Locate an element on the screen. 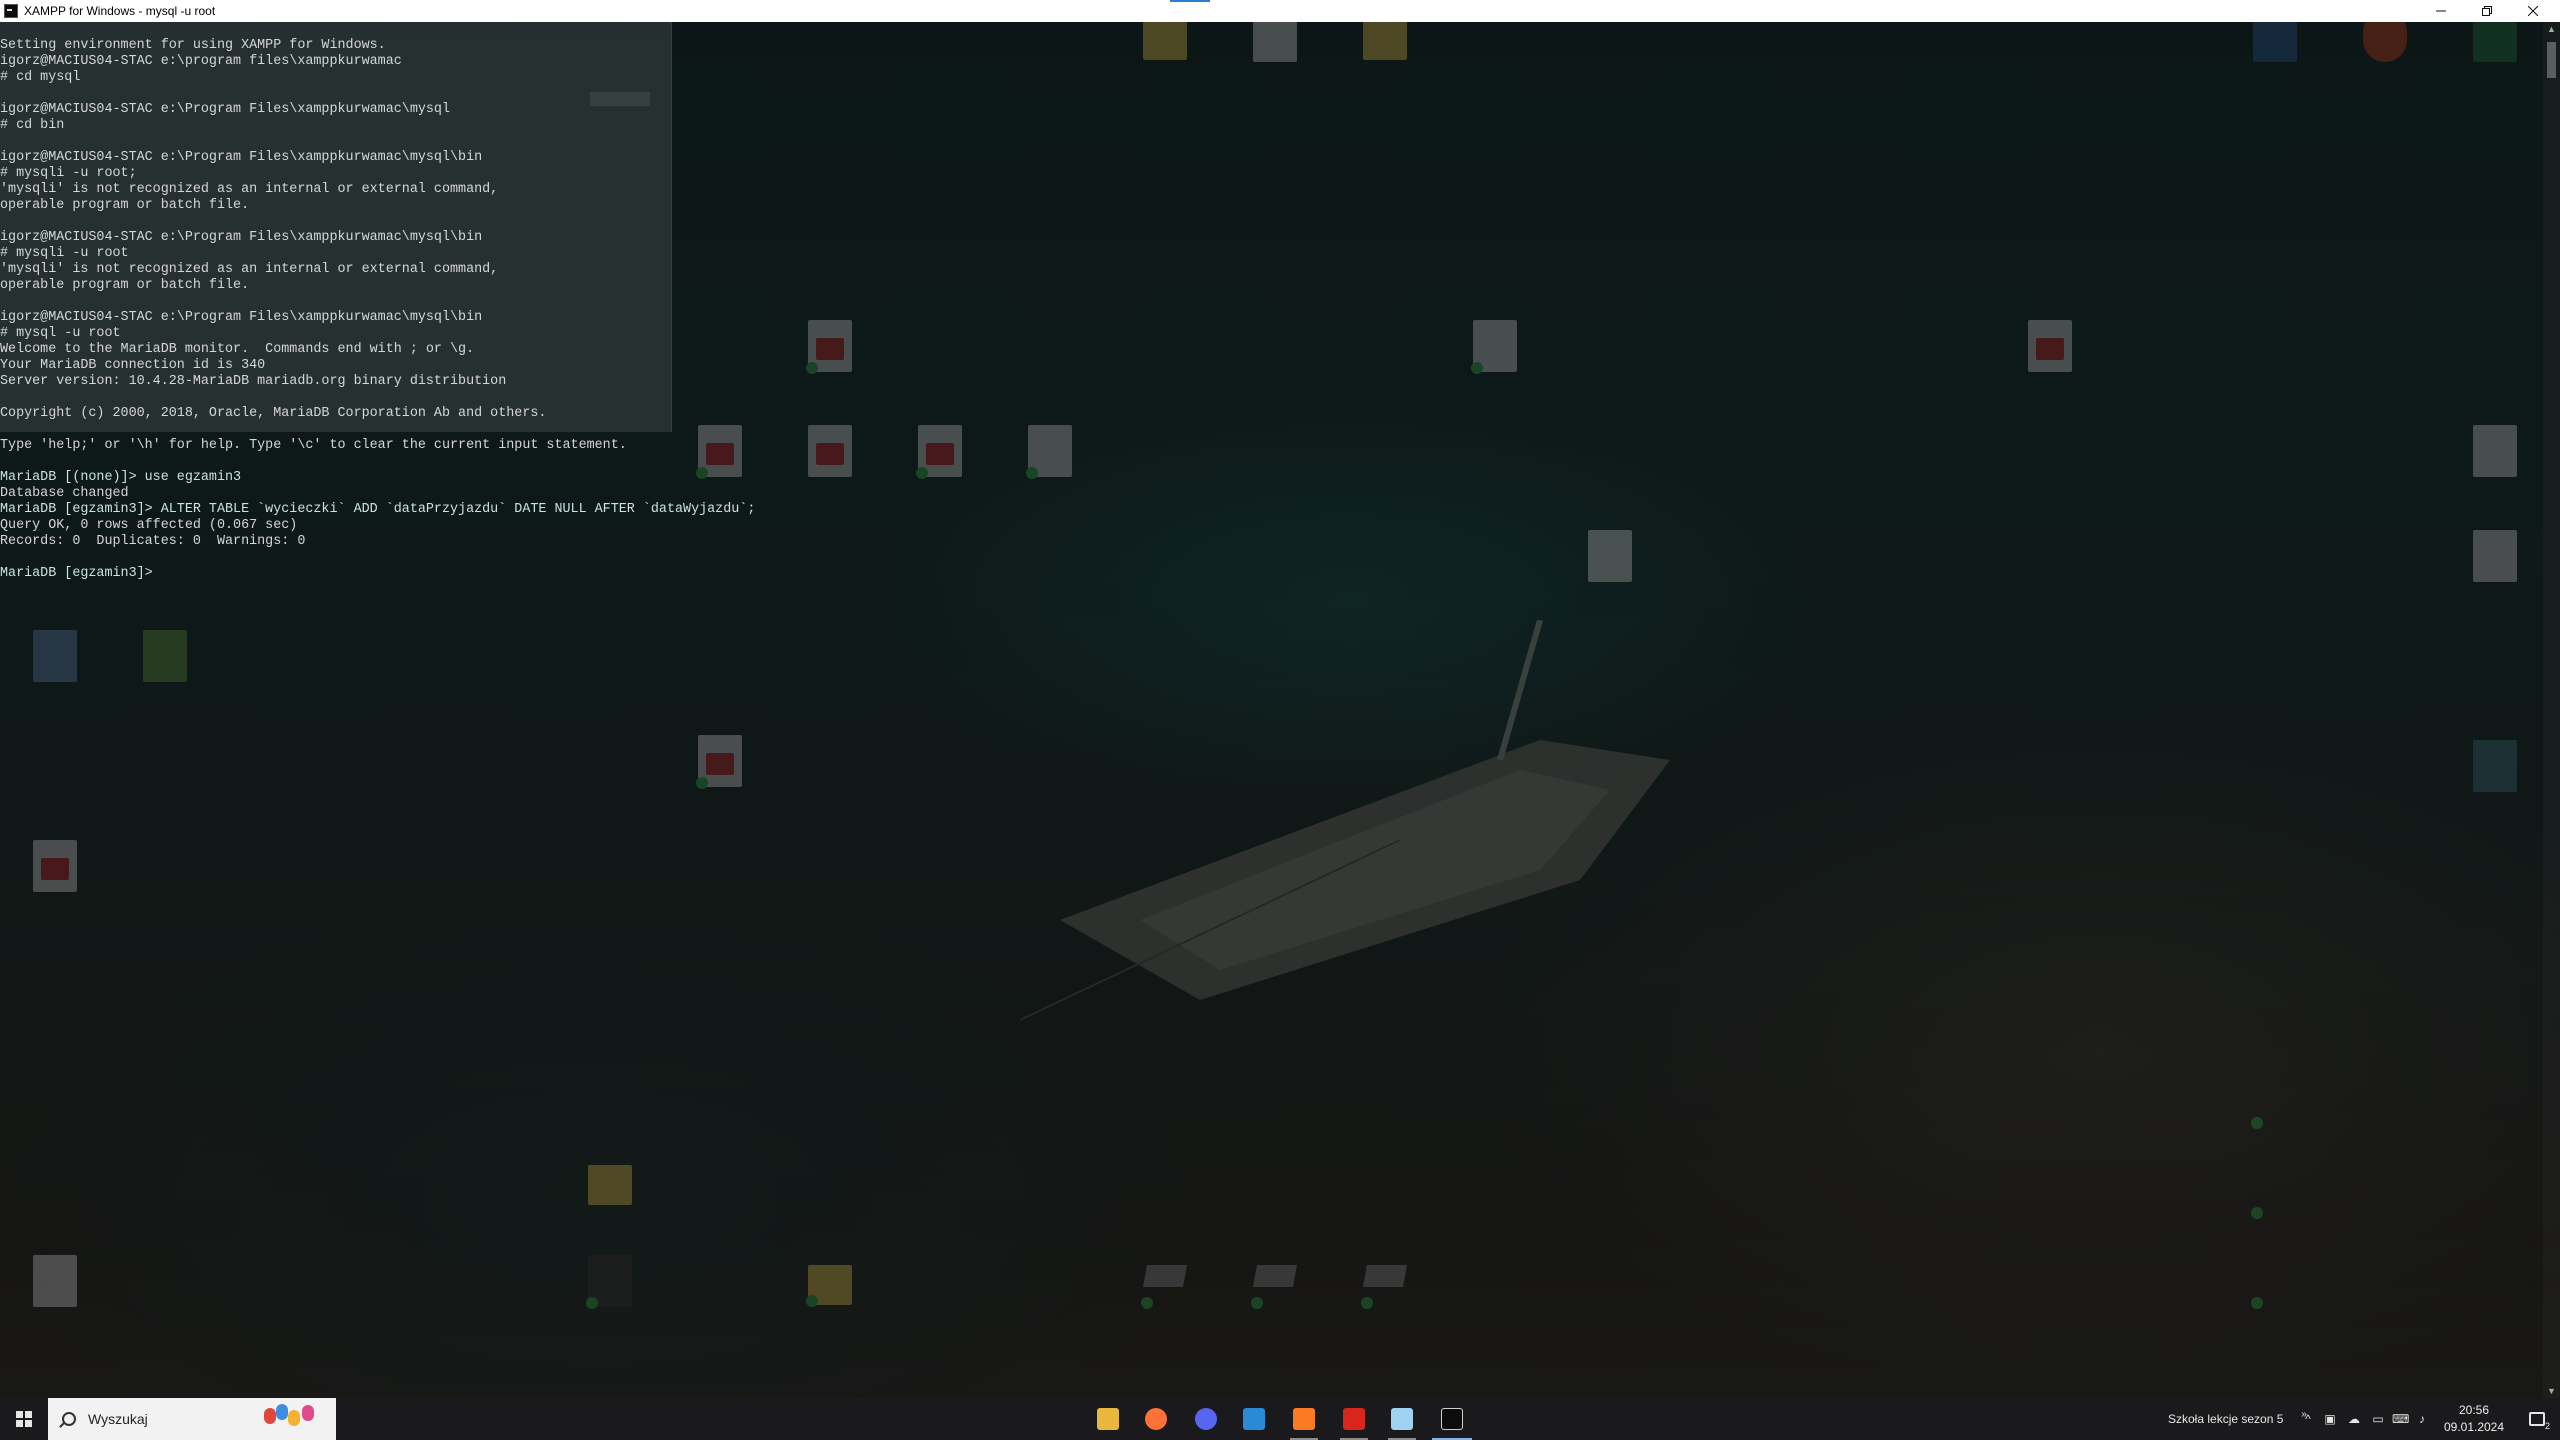 This screenshot has width=2560, height=1440. scroll-up-icon: ▲ is located at coordinates (2551, 29).